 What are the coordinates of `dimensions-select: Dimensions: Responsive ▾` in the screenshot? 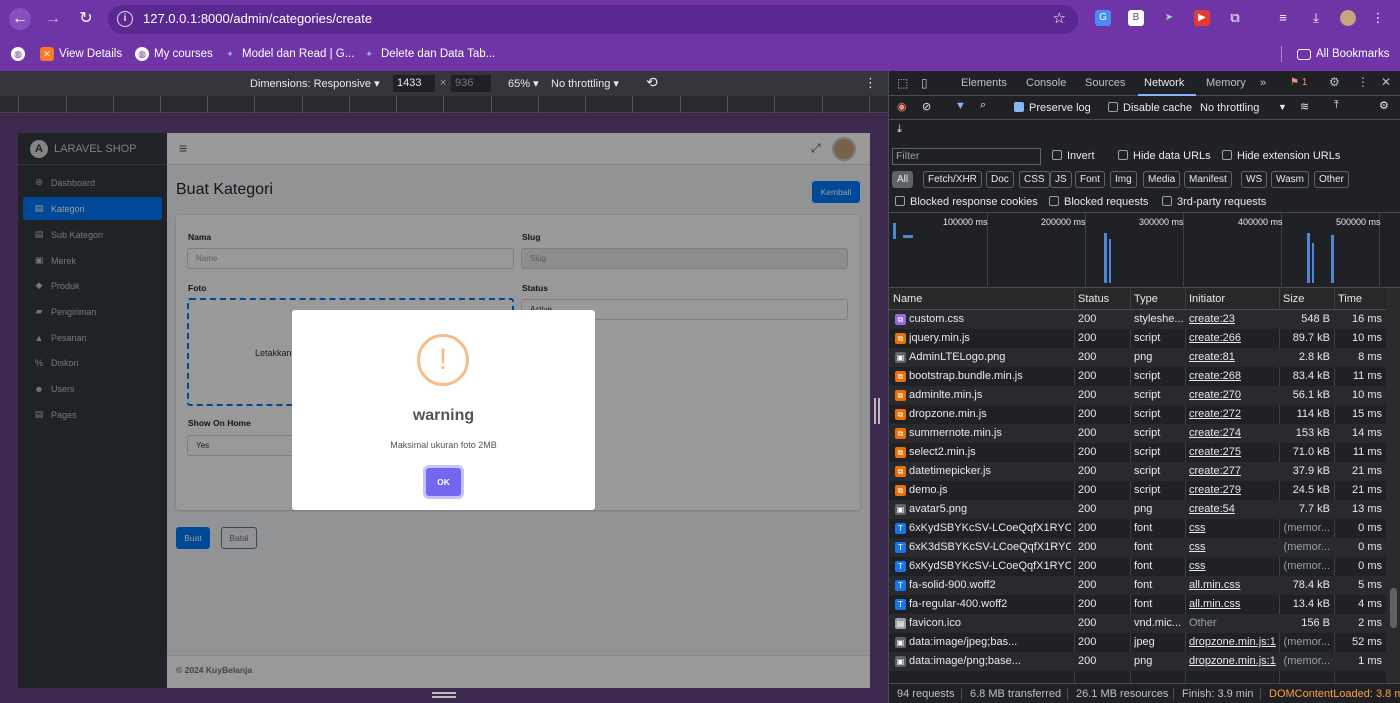 It's located at (315, 83).